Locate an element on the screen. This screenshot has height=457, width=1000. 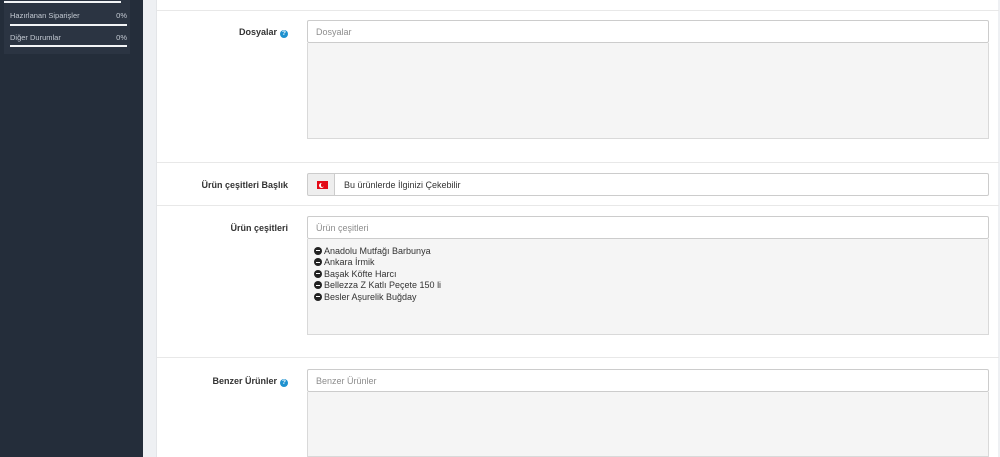
list-item: Başak Köfte Harcı is located at coordinates (377, 274).